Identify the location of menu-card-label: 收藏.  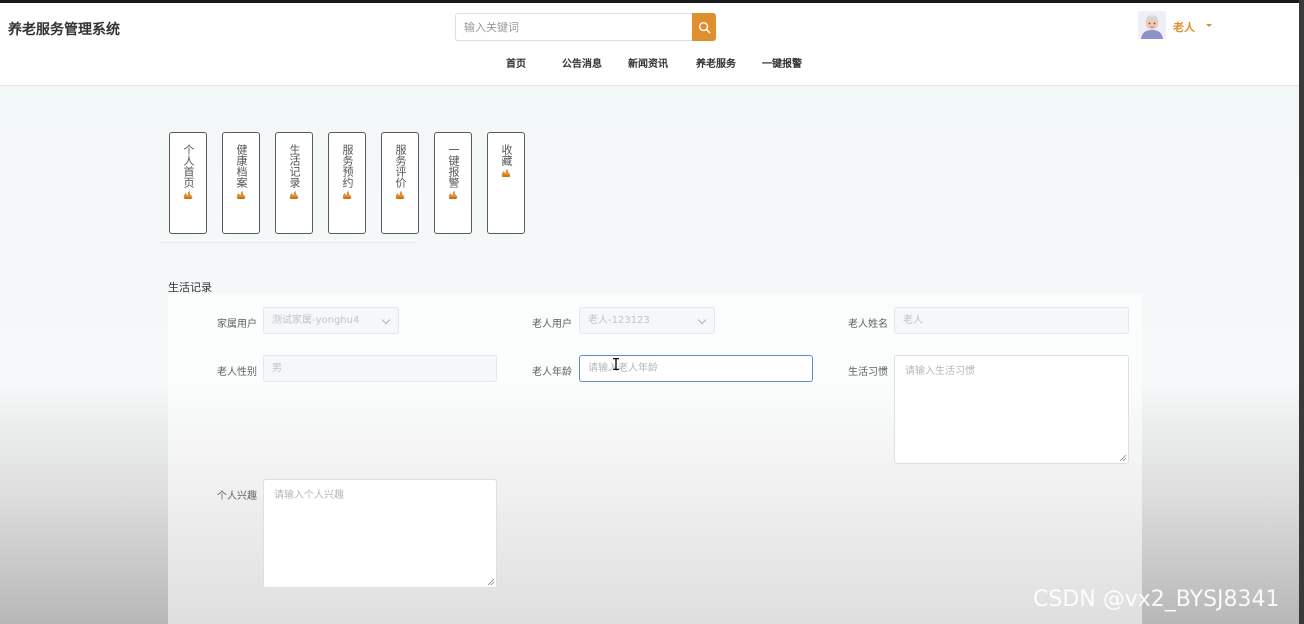
(506, 155).